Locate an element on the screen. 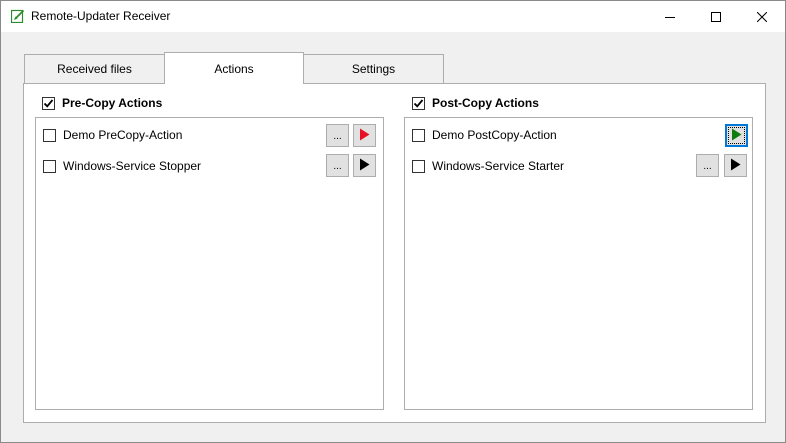  app-edit-icon is located at coordinates (17, 16).